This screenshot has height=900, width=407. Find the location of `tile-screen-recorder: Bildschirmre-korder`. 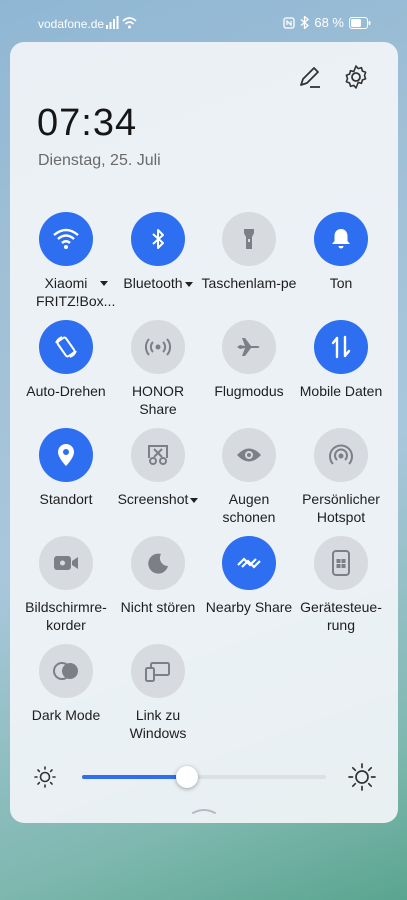

tile-screen-recorder: Bildschirmre-korder is located at coordinates (66, 585).